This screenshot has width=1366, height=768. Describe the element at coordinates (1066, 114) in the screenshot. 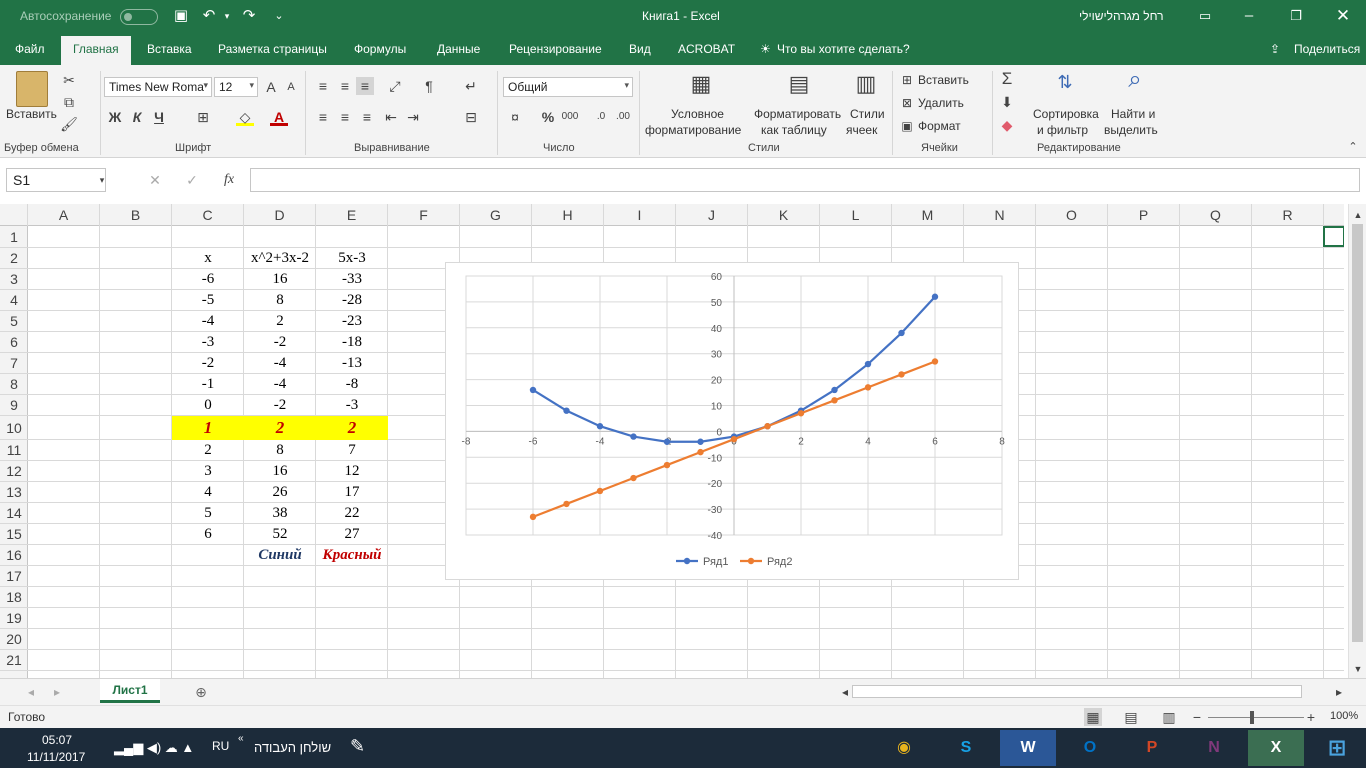

I see `sort-label-1: Сортировка` at that location.